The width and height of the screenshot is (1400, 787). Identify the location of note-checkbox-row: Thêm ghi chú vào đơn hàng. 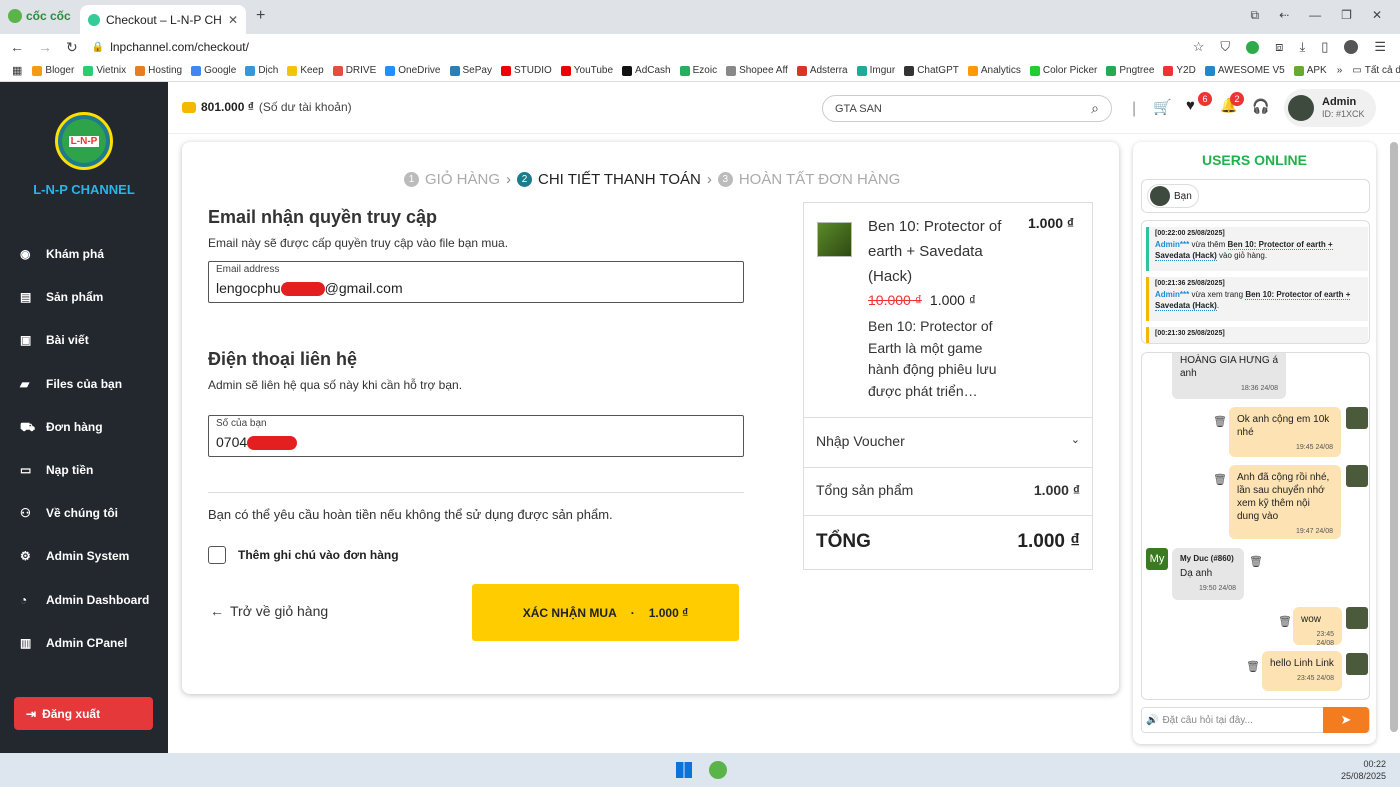
(303, 555).